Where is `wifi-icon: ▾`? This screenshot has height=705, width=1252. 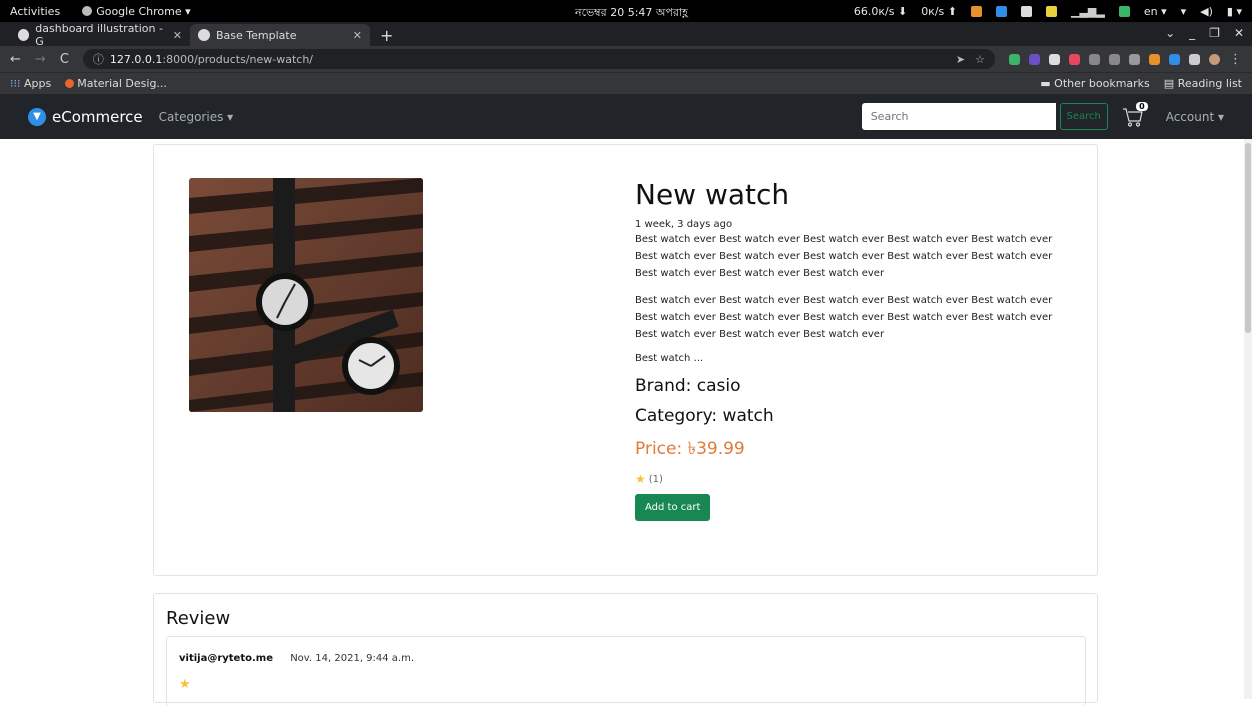 wifi-icon: ▾ is located at coordinates (1184, 11).